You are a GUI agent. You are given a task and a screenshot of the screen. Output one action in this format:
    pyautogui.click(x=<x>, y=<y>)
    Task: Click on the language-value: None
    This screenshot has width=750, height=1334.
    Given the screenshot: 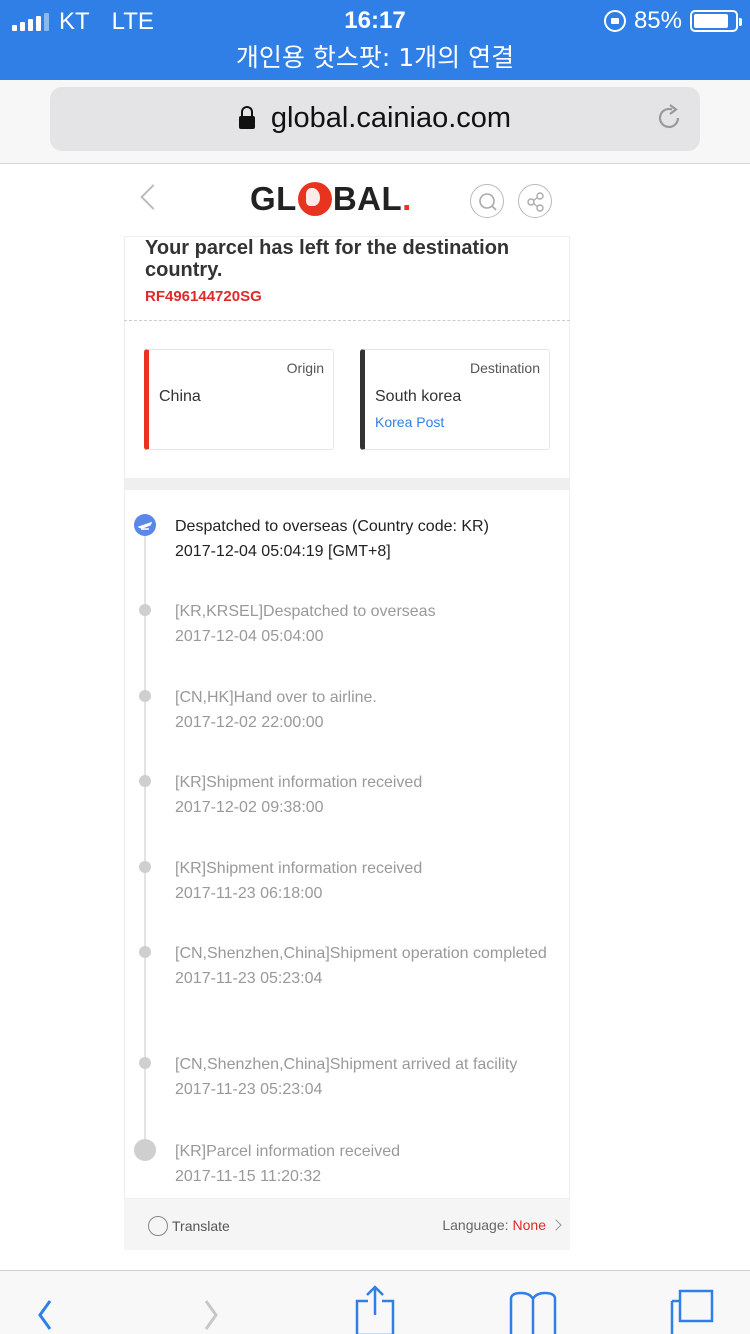 What is the action you would take?
    pyautogui.click(x=529, y=1225)
    